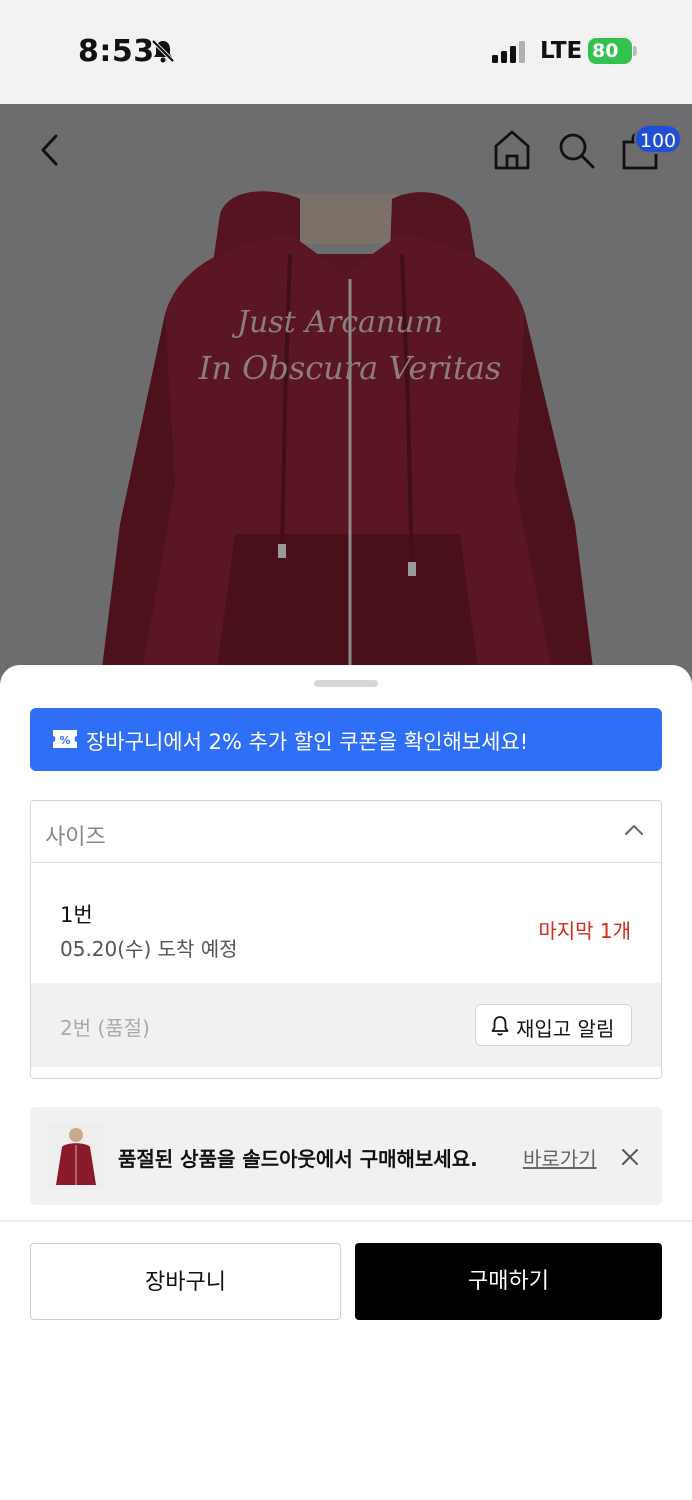 This screenshot has width=692, height=1500. Describe the element at coordinates (605, 51) in the screenshot. I see `battery-level: 80` at that location.